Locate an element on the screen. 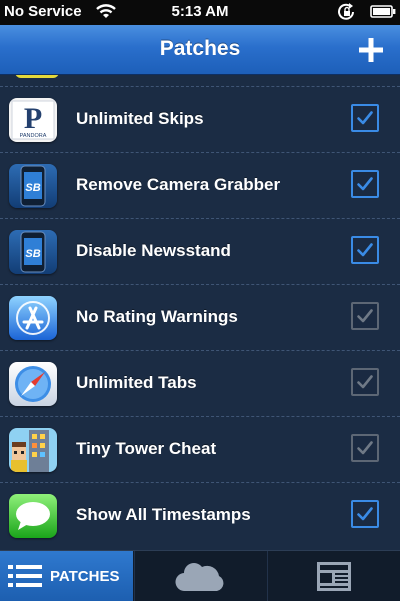 This screenshot has width=400, height=601. list-item-disable-newsstand: SB Disable Newsstand is located at coordinates (200, 251).